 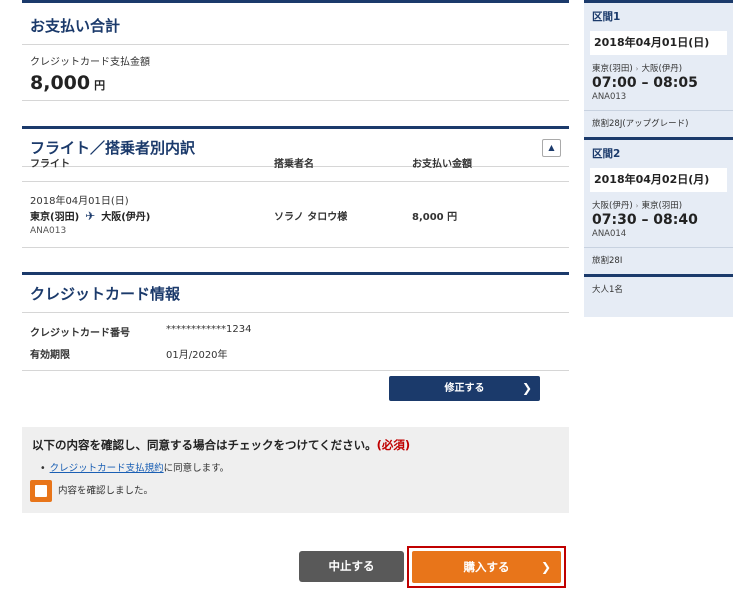 I want to click on card-number-value: ************1234, so click(x=209, y=329).